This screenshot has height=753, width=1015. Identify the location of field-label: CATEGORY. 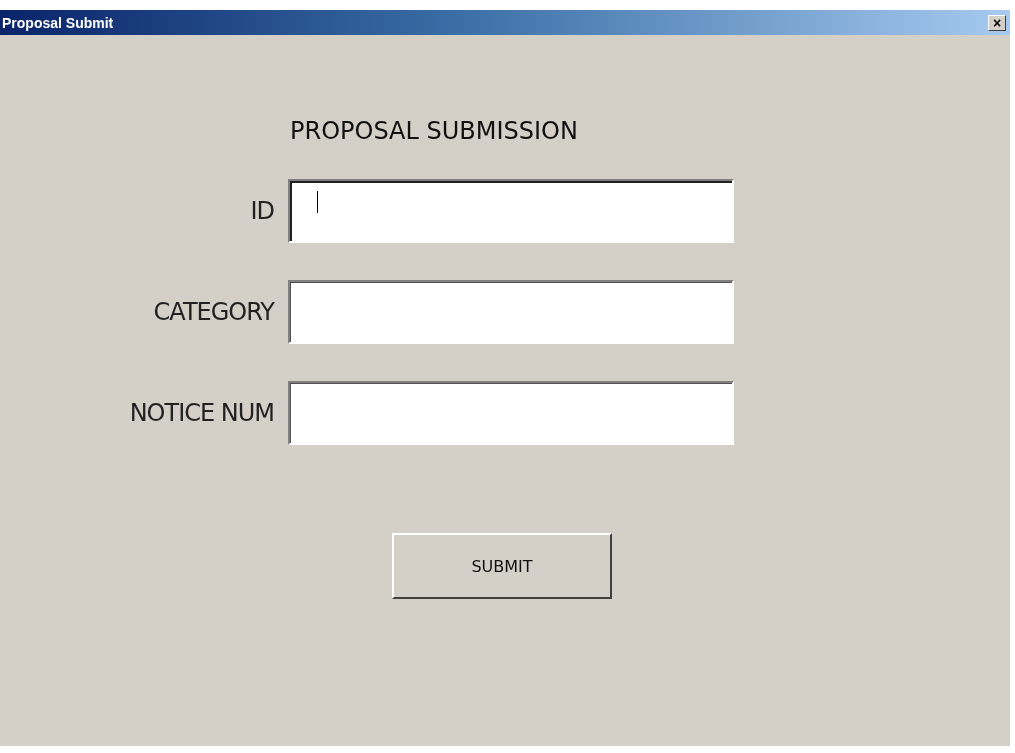
(213, 312).